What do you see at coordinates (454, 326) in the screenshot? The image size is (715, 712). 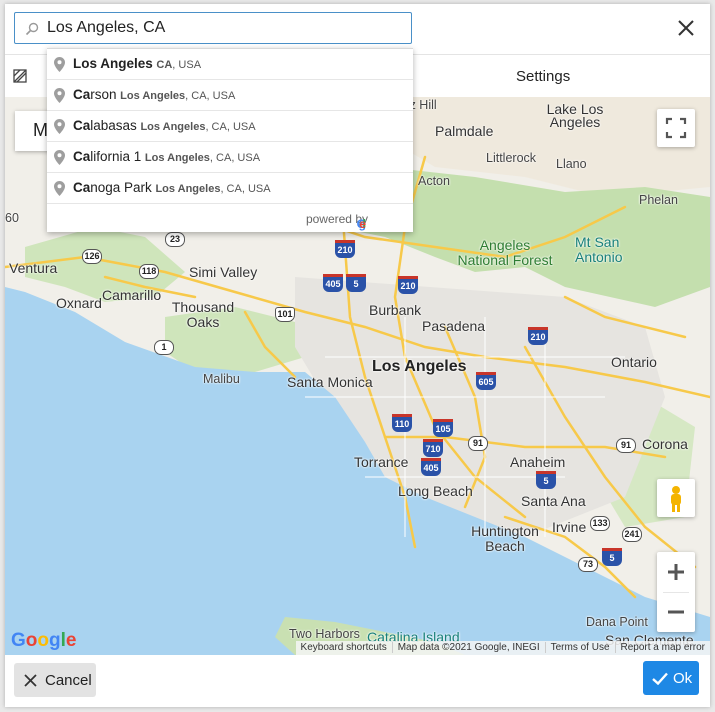 I see `map-label: Pasadena` at bounding box center [454, 326].